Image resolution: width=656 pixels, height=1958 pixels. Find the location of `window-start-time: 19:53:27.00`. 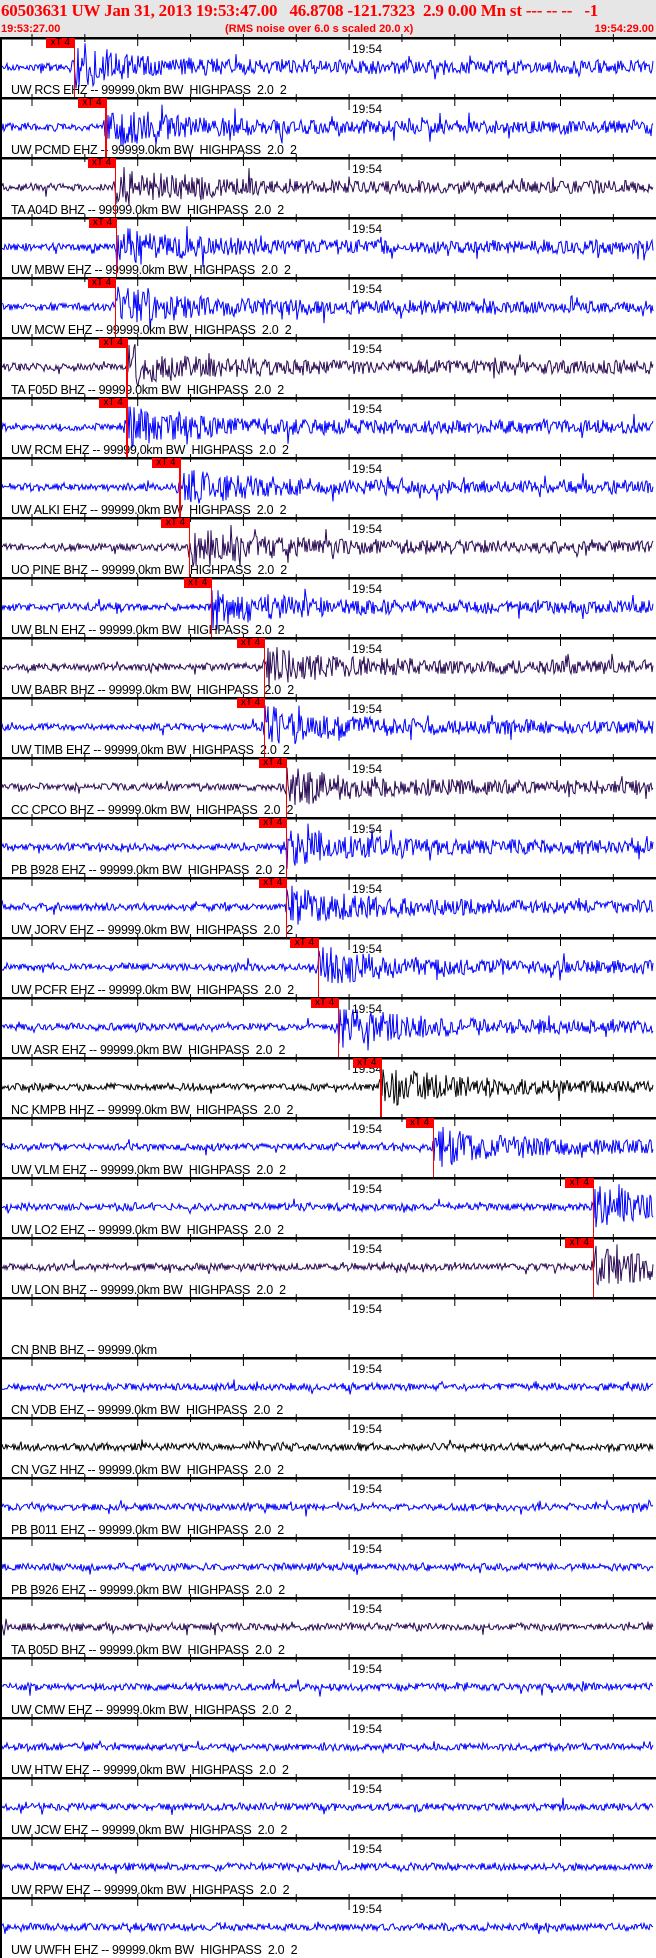

window-start-time: 19:53:27.00 is located at coordinates (31, 29).